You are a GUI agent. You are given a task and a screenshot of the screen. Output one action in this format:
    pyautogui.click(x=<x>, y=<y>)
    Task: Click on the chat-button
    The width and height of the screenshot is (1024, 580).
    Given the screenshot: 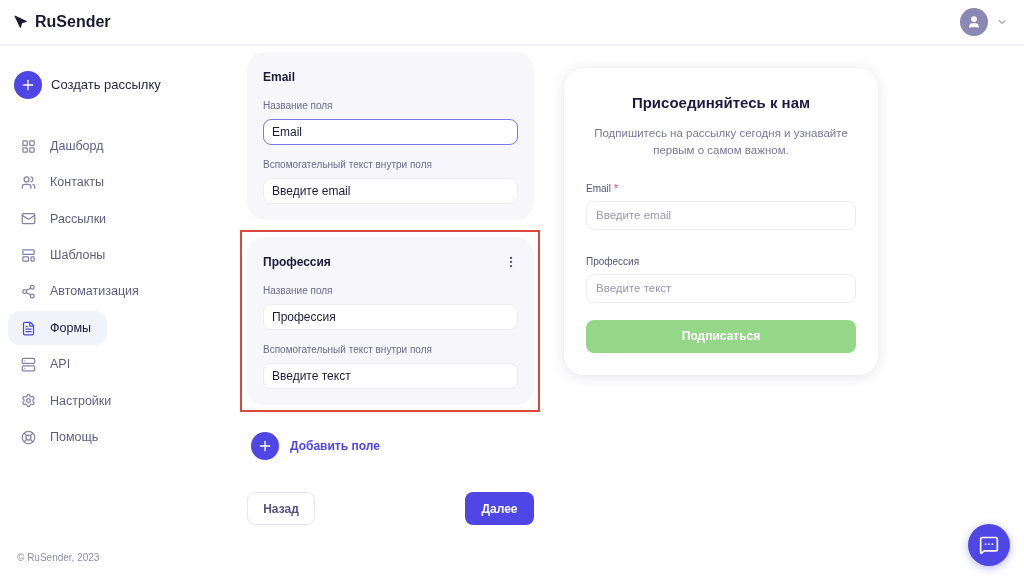 What is the action you would take?
    pyautogui.click(x=989, y=545)
    